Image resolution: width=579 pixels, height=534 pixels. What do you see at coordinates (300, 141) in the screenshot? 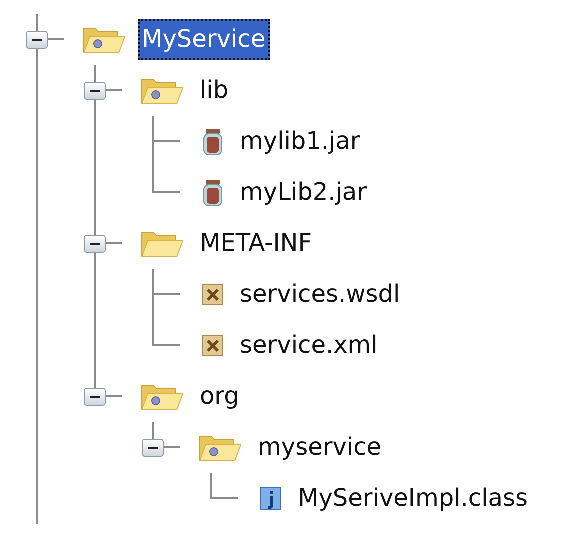
I see `tree-item: mylib1.jar` at bounding box center [300, 141].